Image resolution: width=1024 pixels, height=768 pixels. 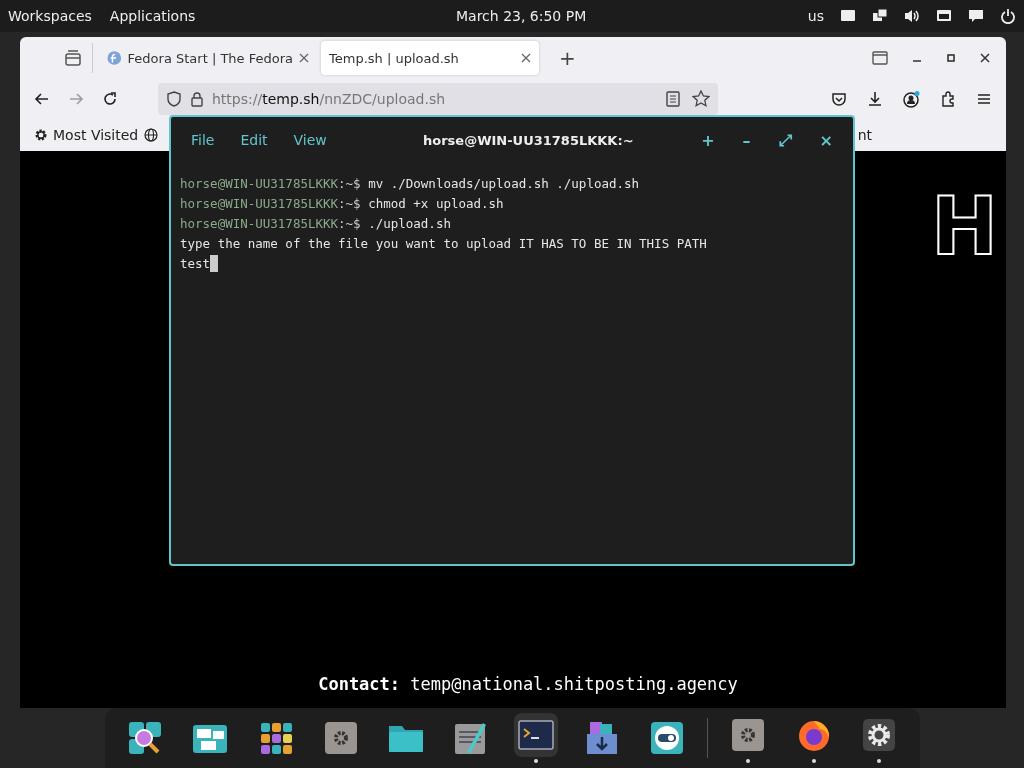 I want to click on window-title: horse@WIN-UU31785LKKK:~, so click(x=528, y=140).